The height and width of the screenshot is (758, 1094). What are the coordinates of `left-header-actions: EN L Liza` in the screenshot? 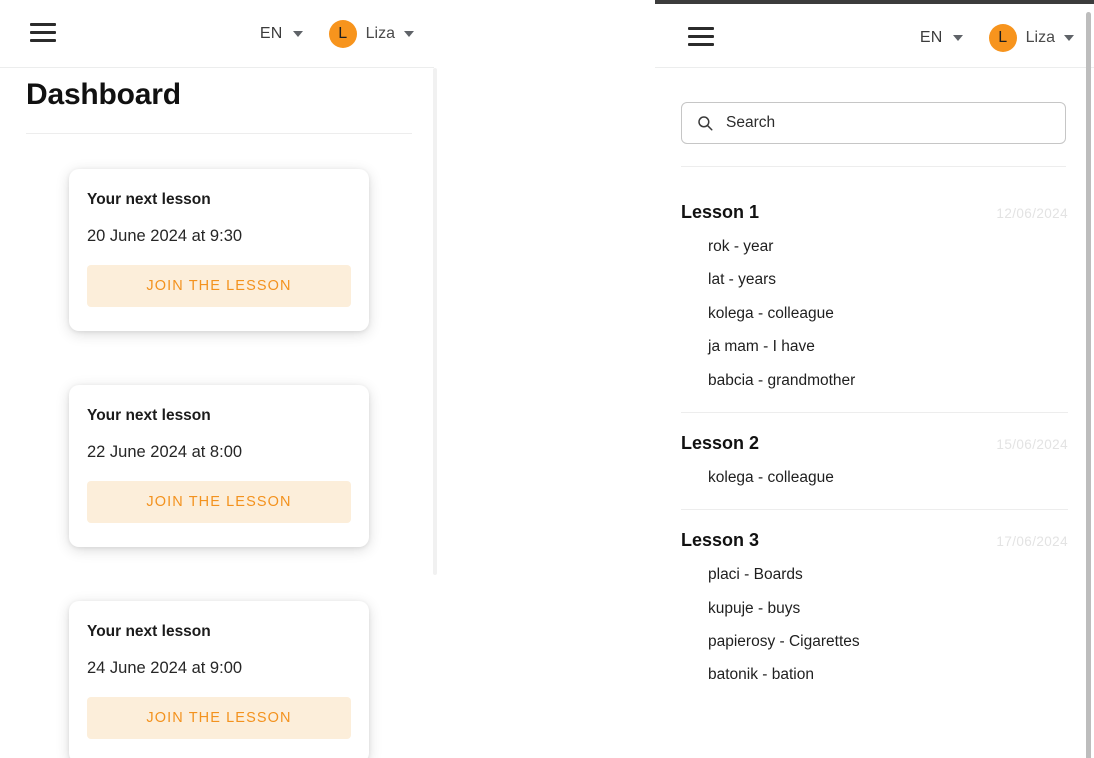 It's located at (337, 34).